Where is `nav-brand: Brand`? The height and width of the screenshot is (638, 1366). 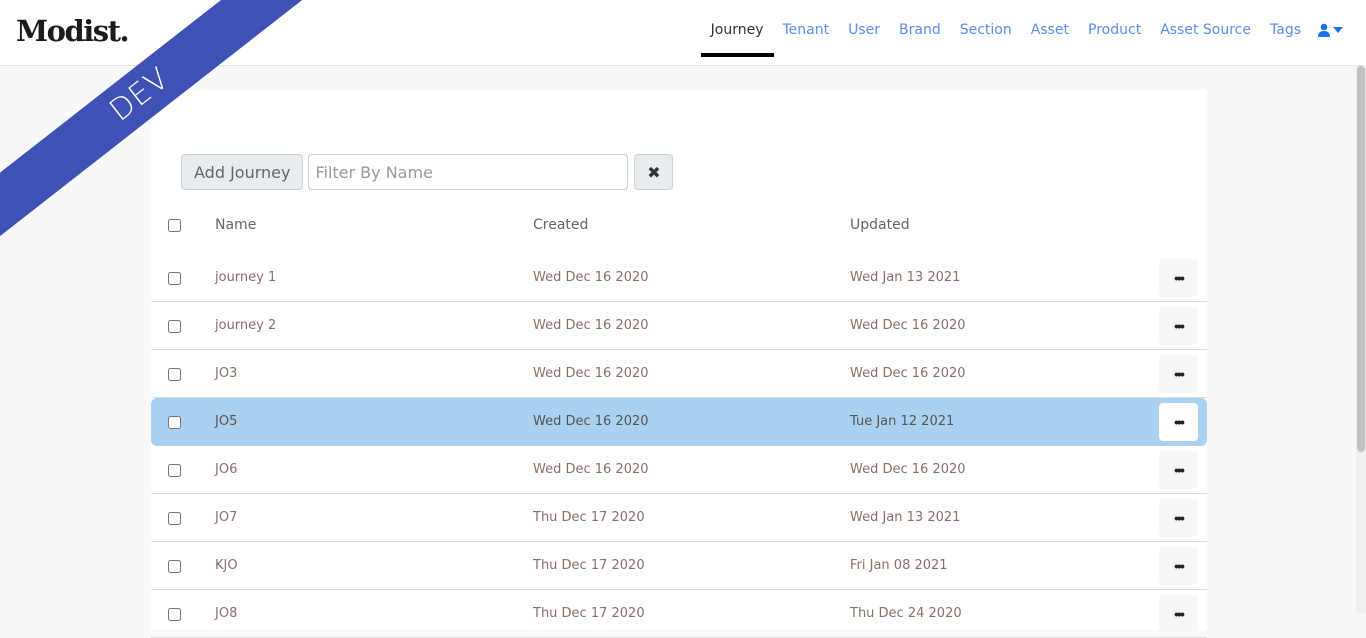 nav-brand: Brand is located at coordinates (920, 30).